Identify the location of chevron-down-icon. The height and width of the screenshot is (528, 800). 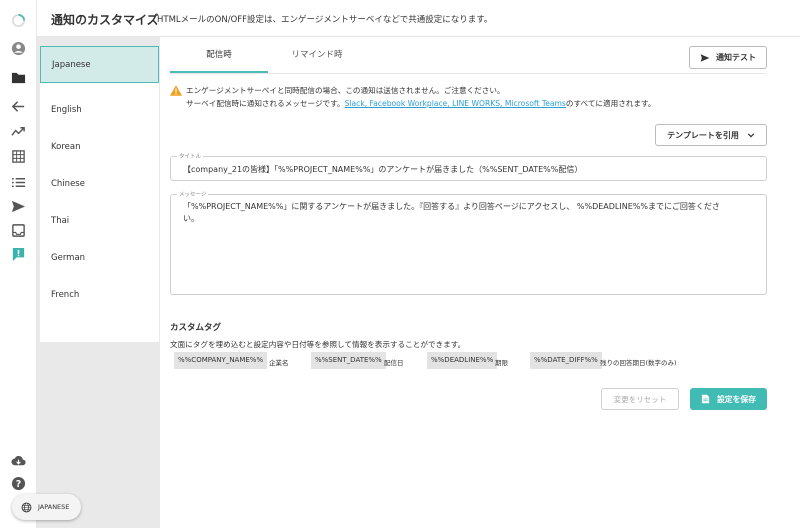
(751, 135).